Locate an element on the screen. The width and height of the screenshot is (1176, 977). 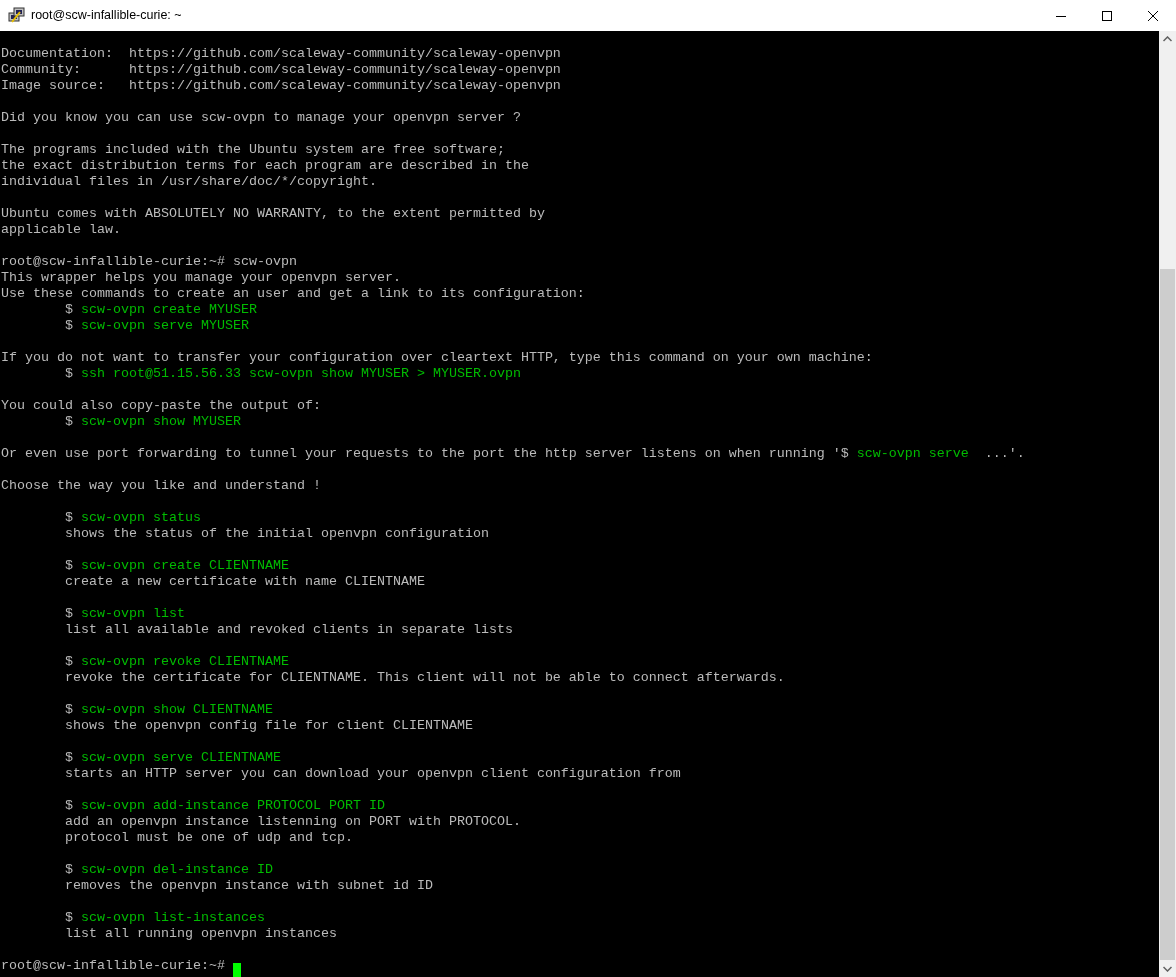
terminal-line: $ scw-ovpn create MYUSER is located at coordinates (160, 310).